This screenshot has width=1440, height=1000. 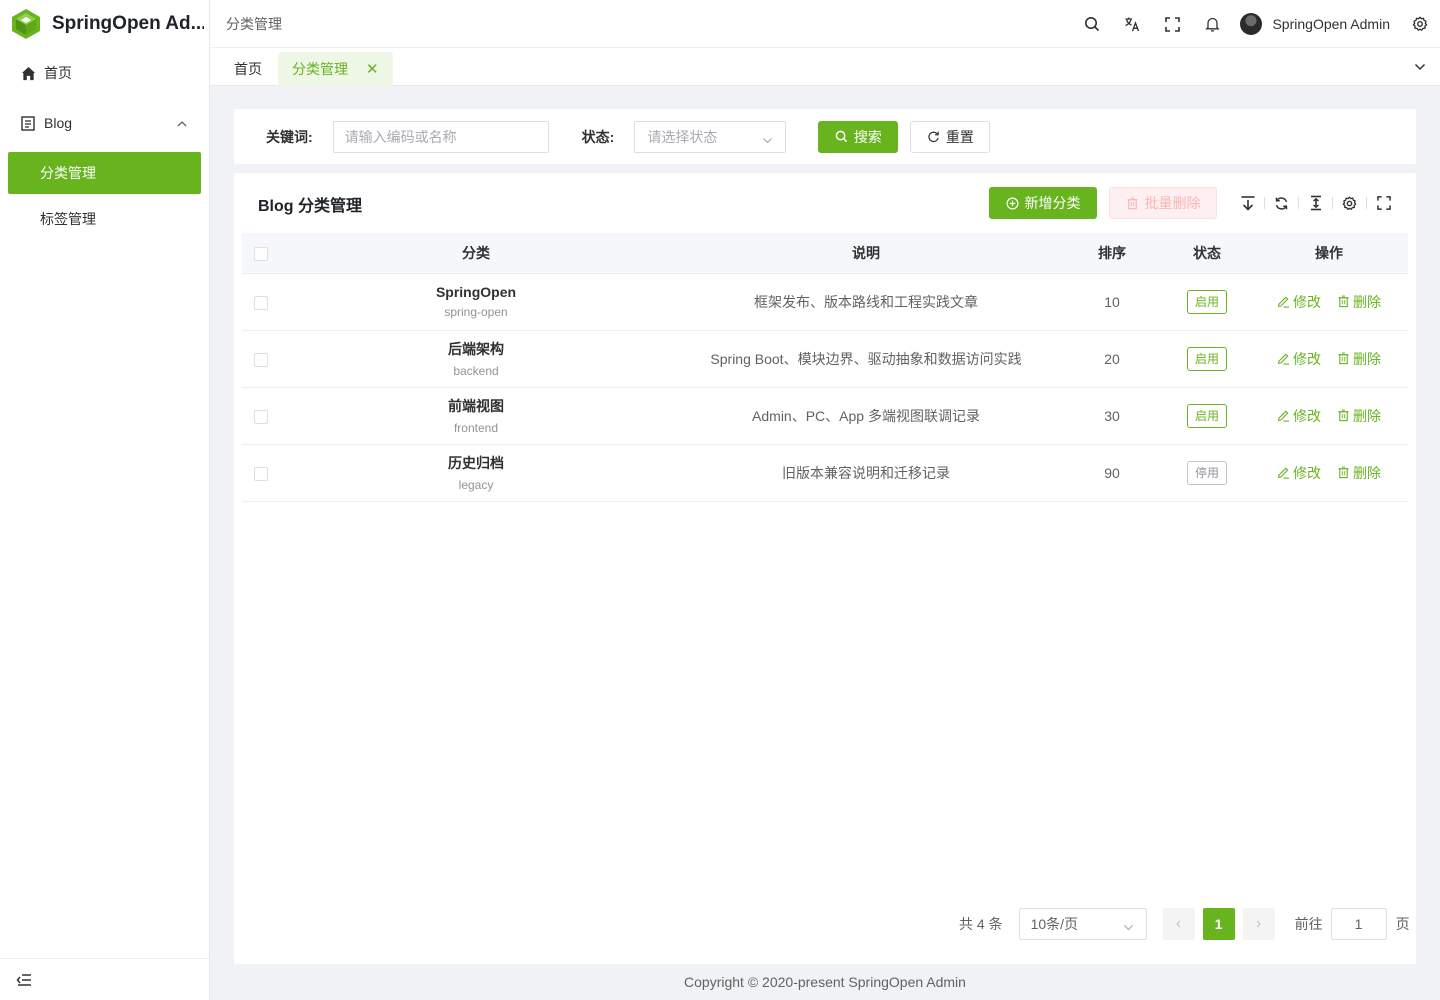 I want to click on keyword-label: 关键词:, so click(x=289, y=136).